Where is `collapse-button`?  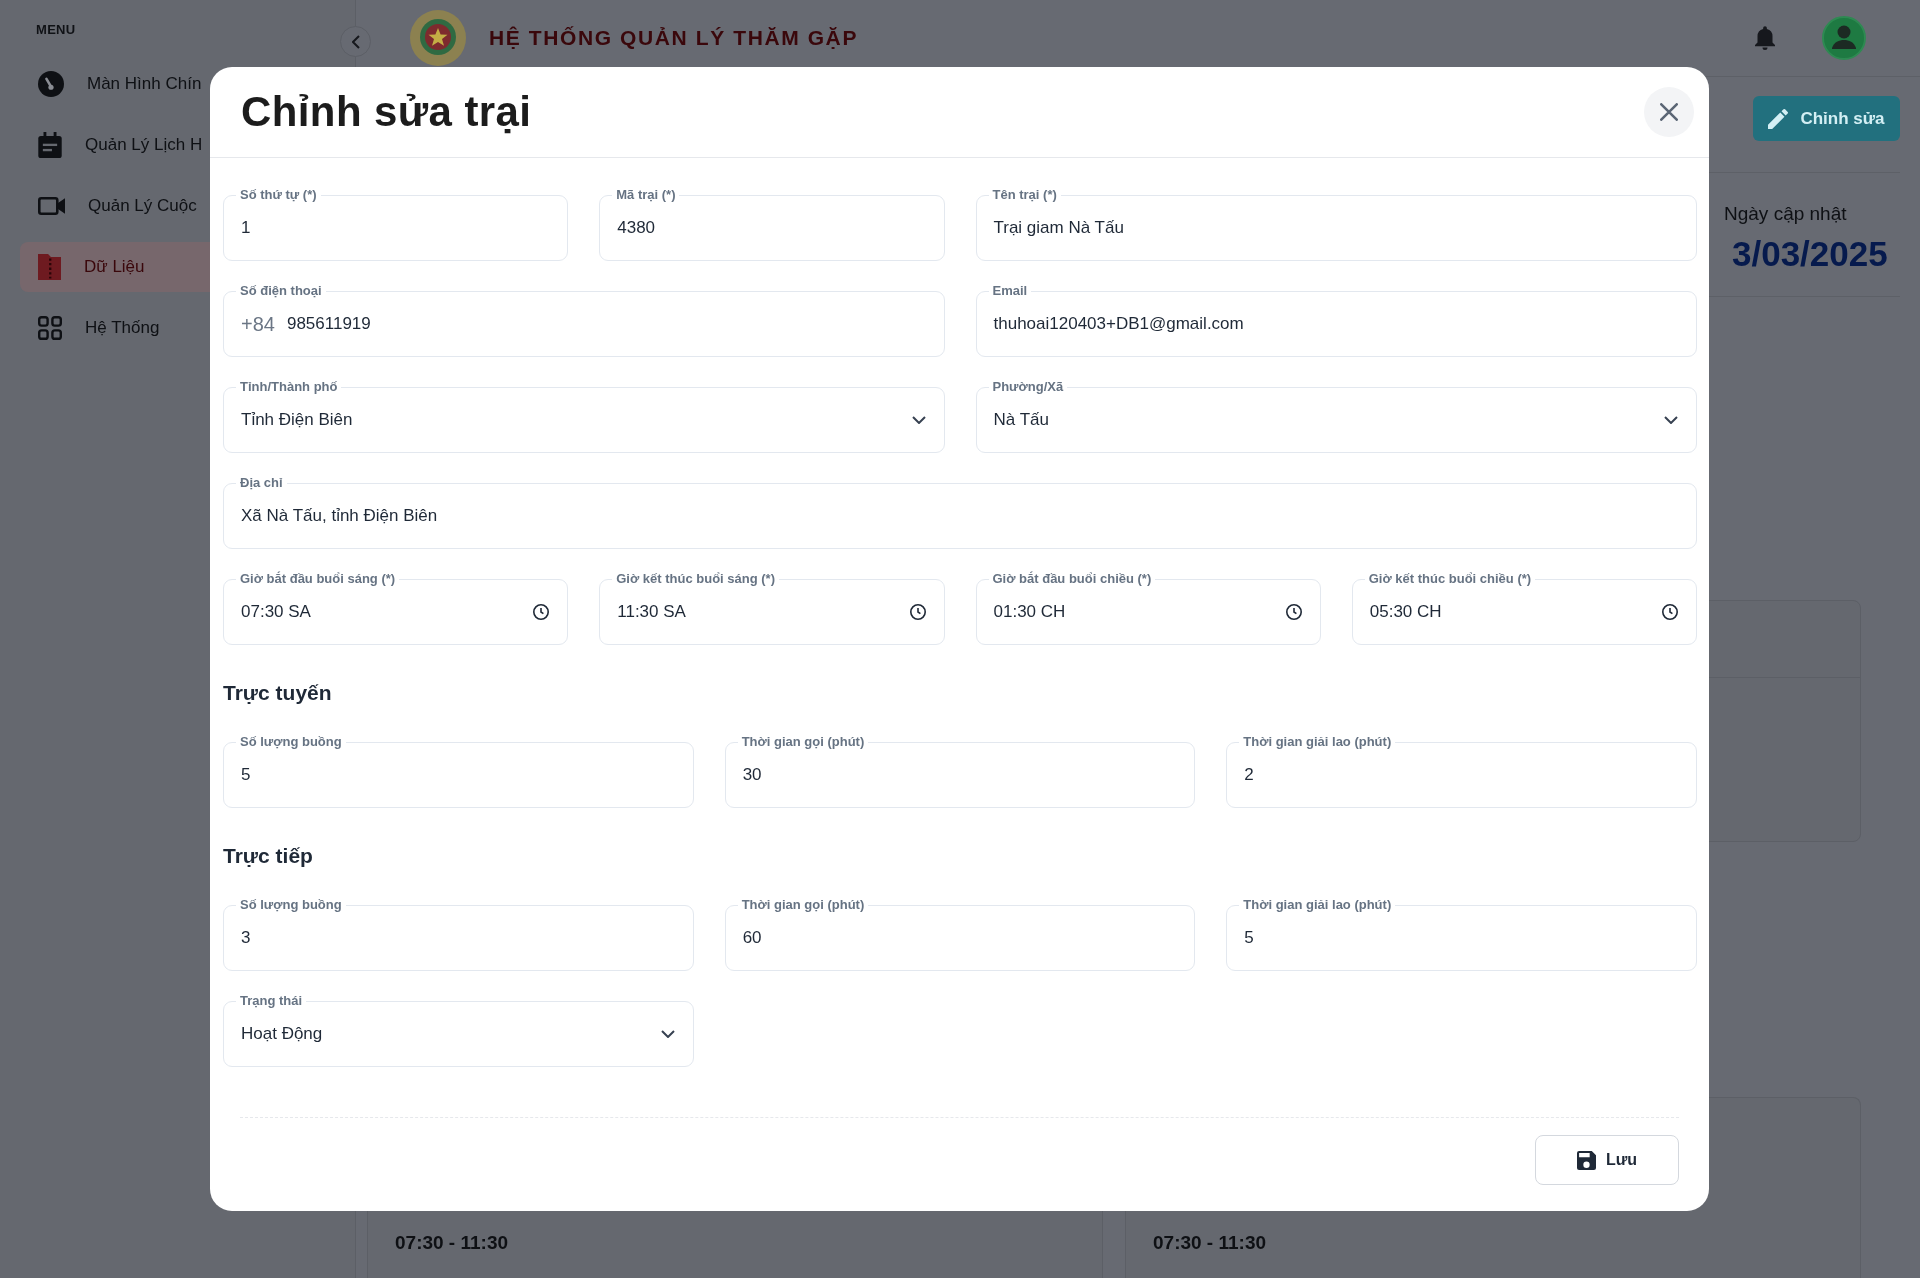
collapse-button is located at coordinates (355, 41).